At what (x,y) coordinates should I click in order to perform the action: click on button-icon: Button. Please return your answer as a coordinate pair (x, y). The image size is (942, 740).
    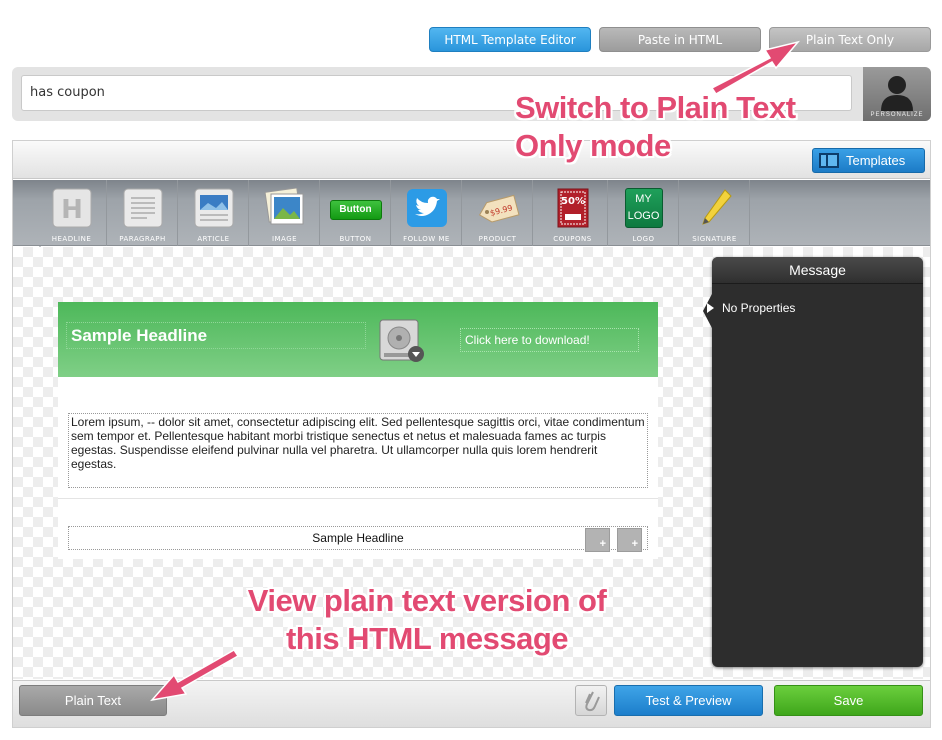
    Looking at the image, I should click on (355, 210).